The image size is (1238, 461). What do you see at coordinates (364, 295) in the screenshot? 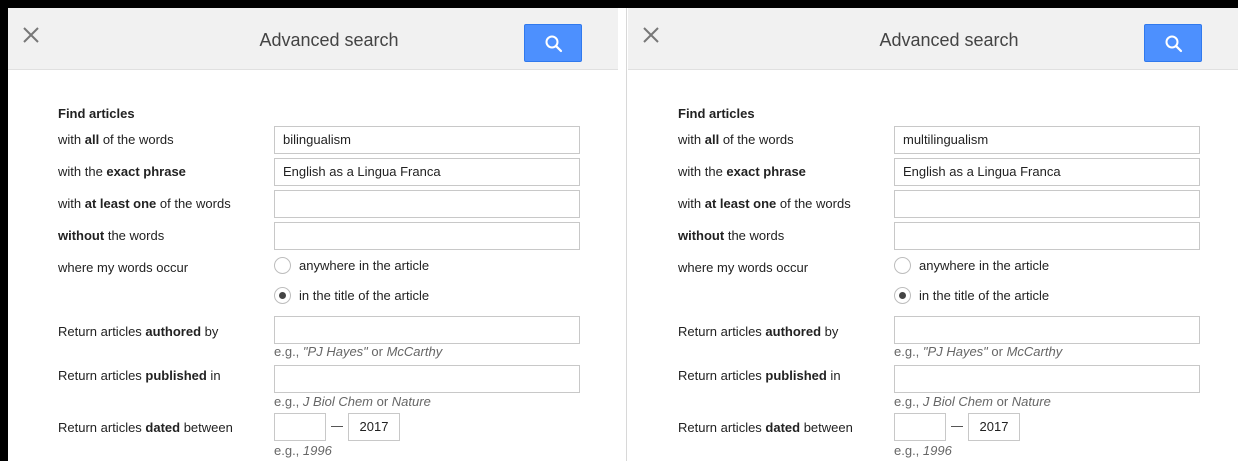
I see `radio-label: in the title of the article` at bounding box center [364, 295].